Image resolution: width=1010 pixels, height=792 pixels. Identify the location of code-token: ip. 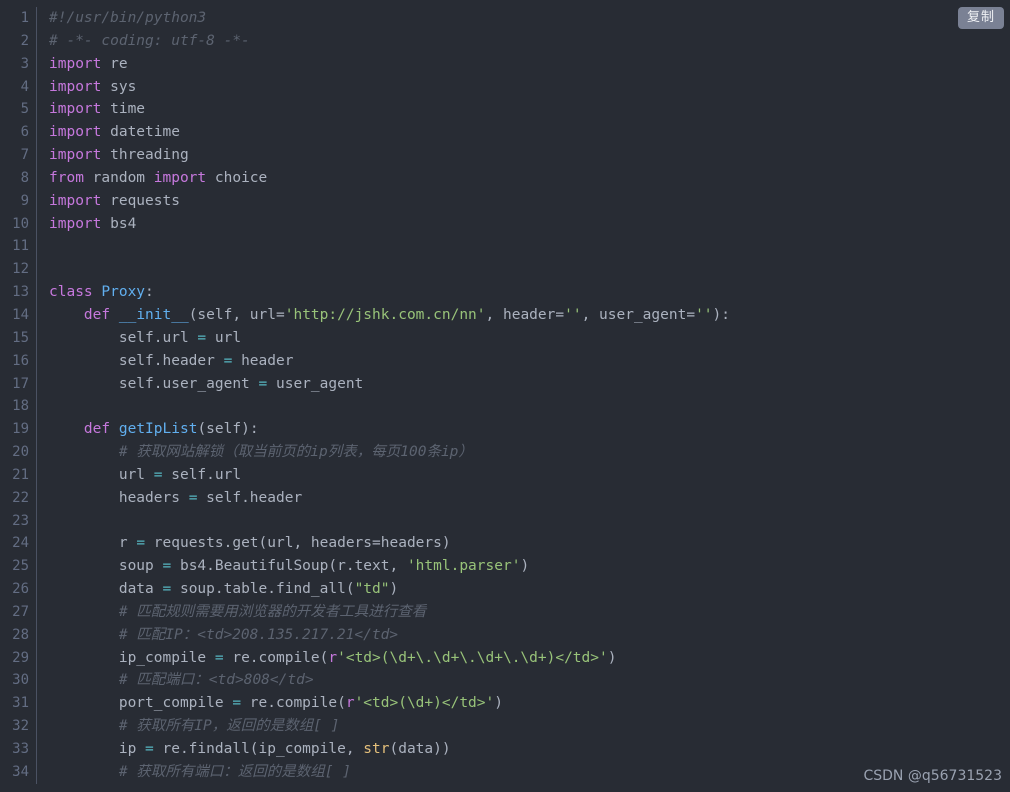
(97, 749).